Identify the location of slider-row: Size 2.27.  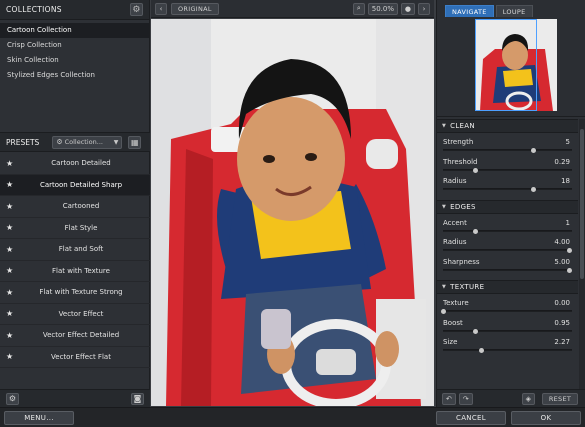
(507, 348).